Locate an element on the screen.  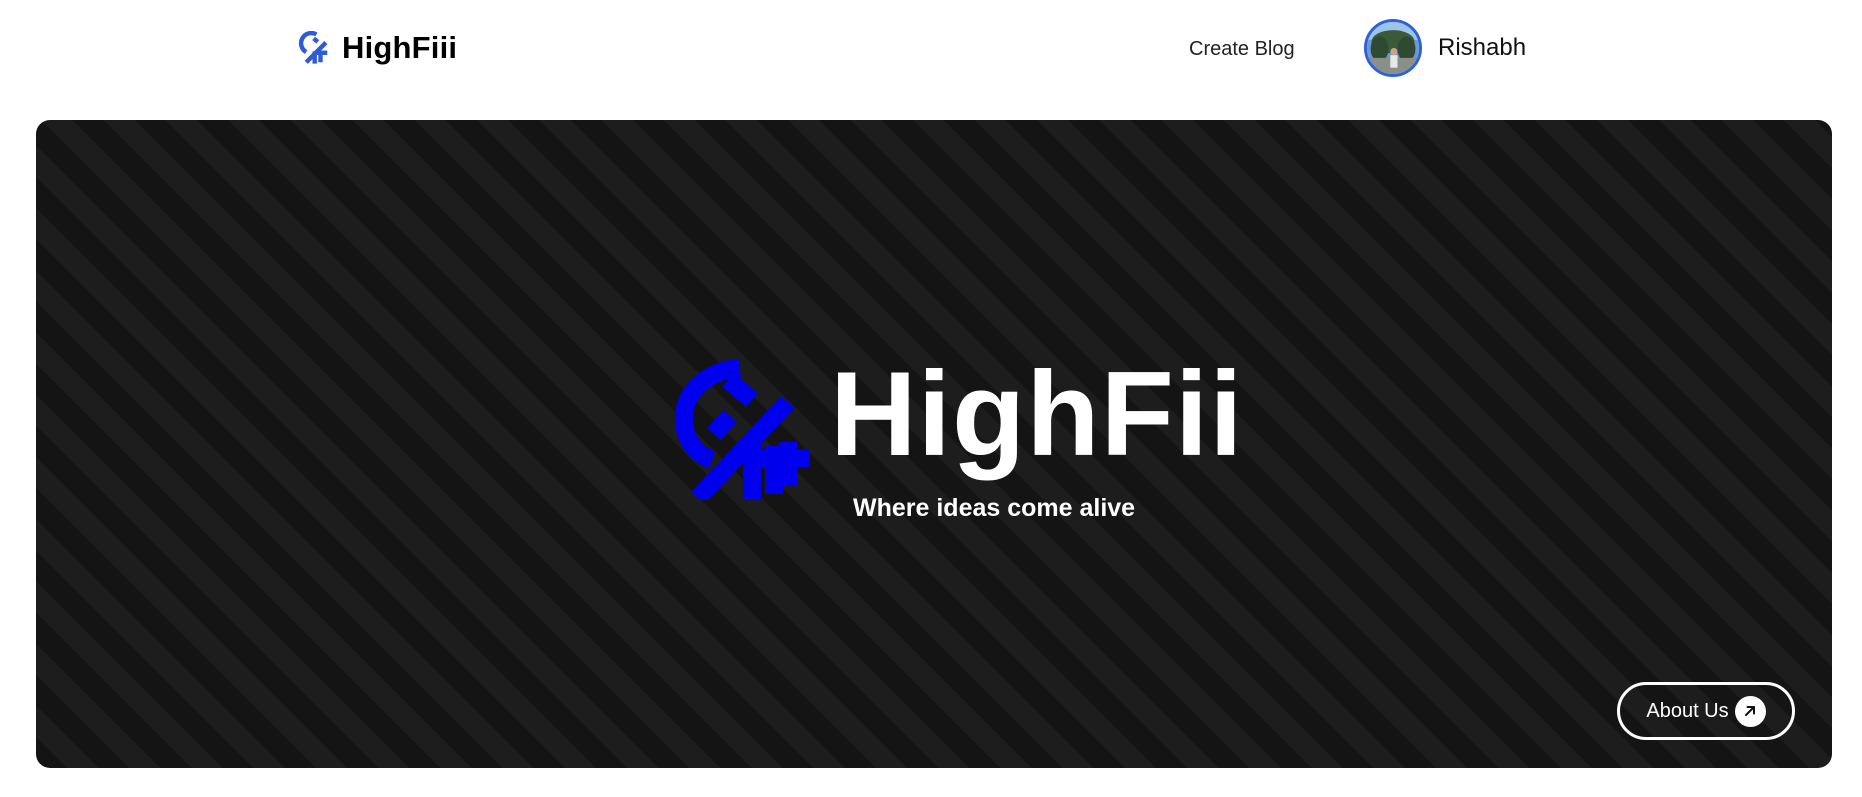
about-us-label: About Us is located at coordinates (1687, 710).